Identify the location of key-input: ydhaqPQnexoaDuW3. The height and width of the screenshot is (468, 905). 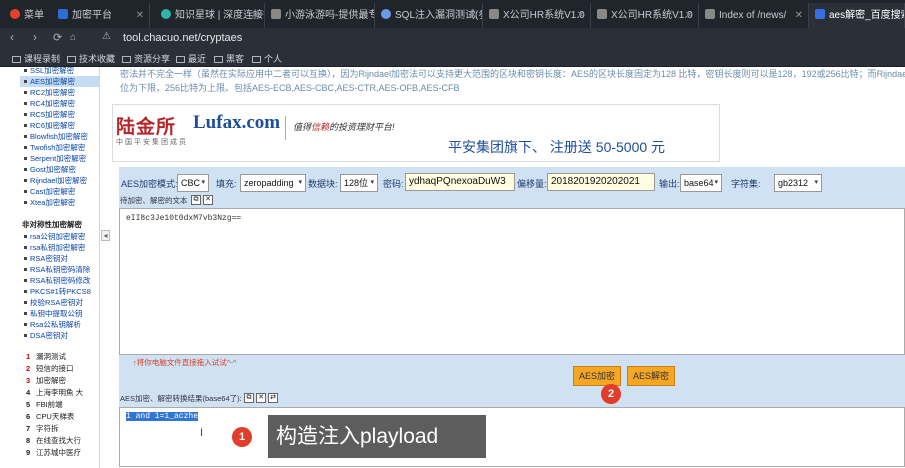
(460, 182).